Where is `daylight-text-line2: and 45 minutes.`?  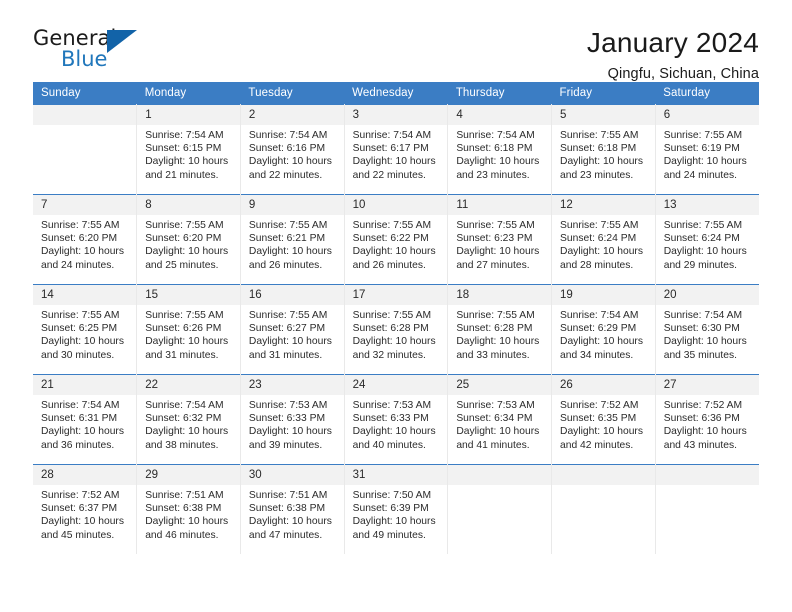
daylight-text-line2: and 45 minutes. is located at coordinates (78, 535).